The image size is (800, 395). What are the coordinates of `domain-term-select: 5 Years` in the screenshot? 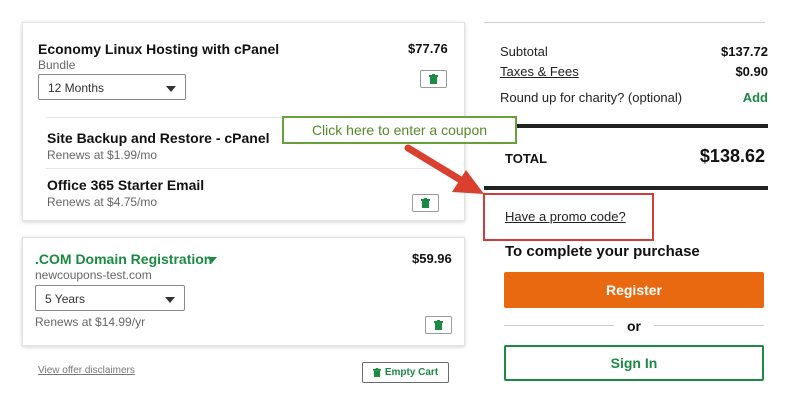 It's located at (110, 298).